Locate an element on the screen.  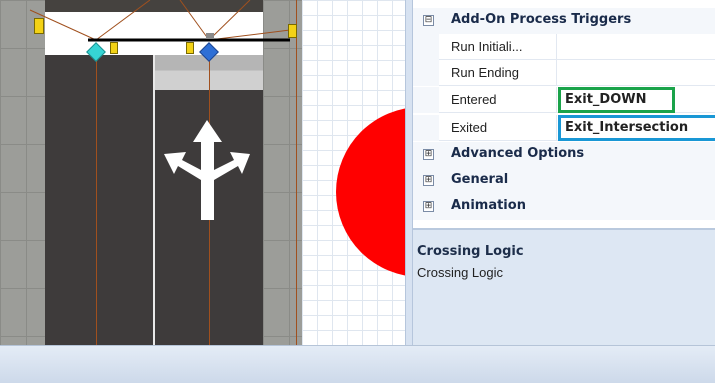
category-animation: ⊞ Animation is located at coordinates (564, 207).